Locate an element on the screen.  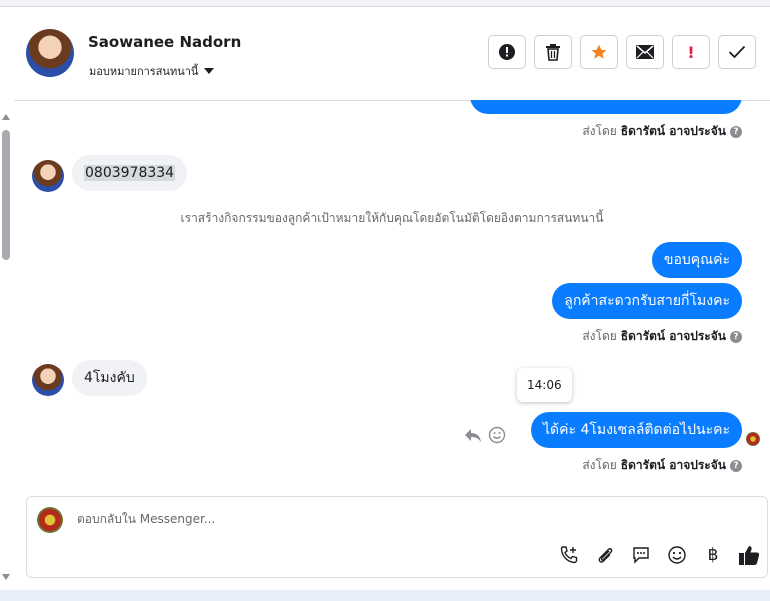
message-actions is located at coordinates (485, 435).